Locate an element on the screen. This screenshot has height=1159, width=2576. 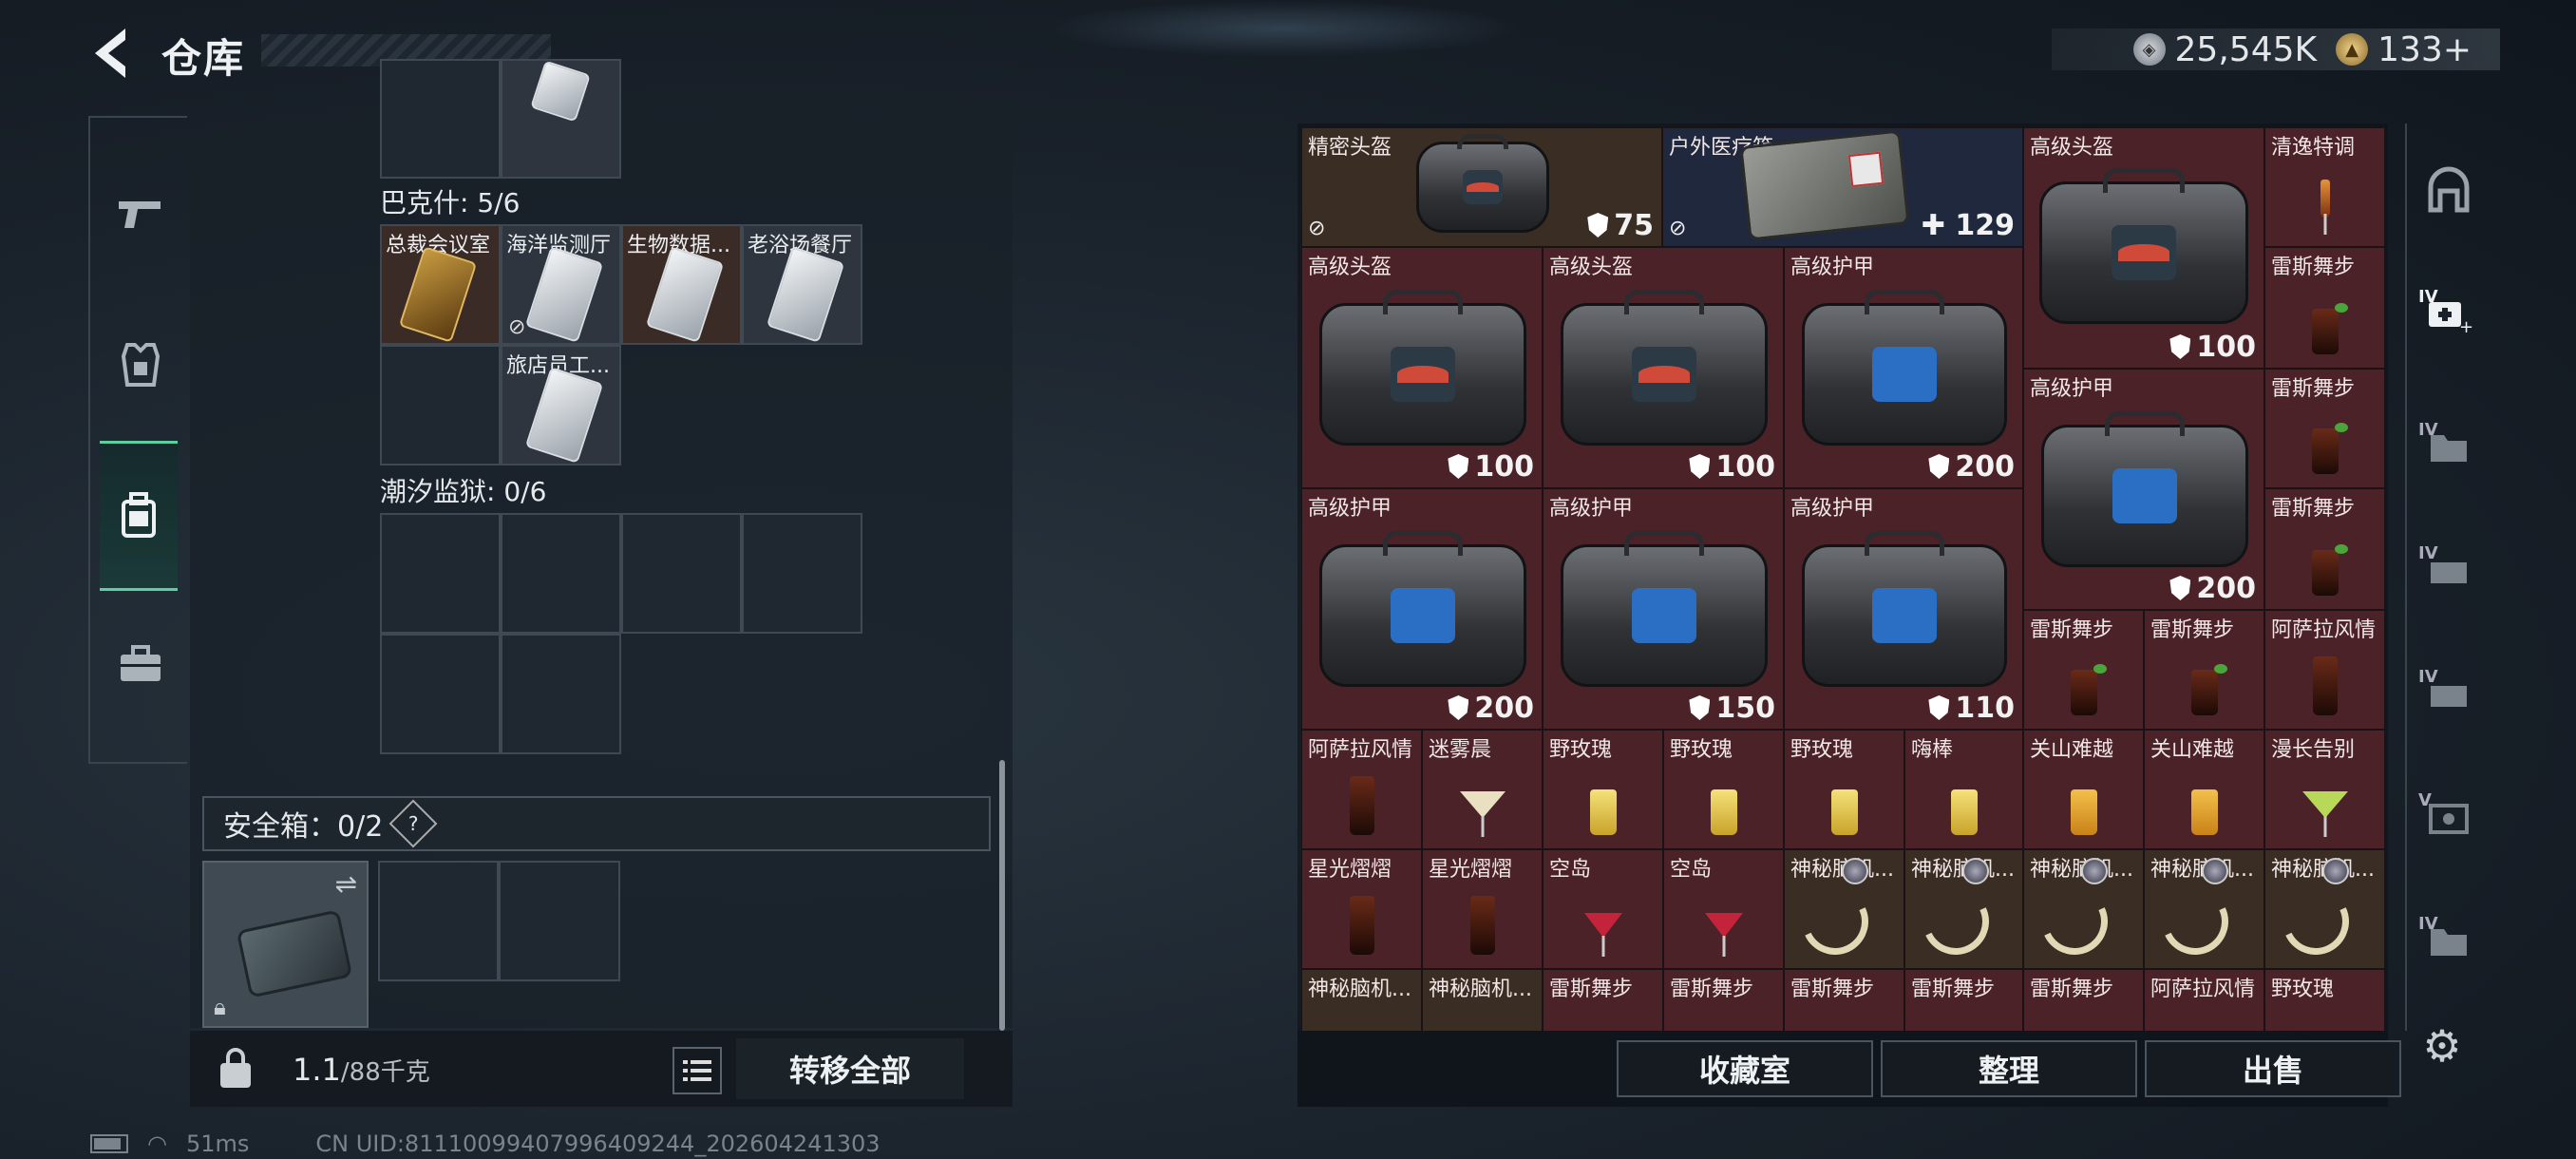
safe-case-slot: ⇌ 🔒︎ is located at coordinates (285, 944).